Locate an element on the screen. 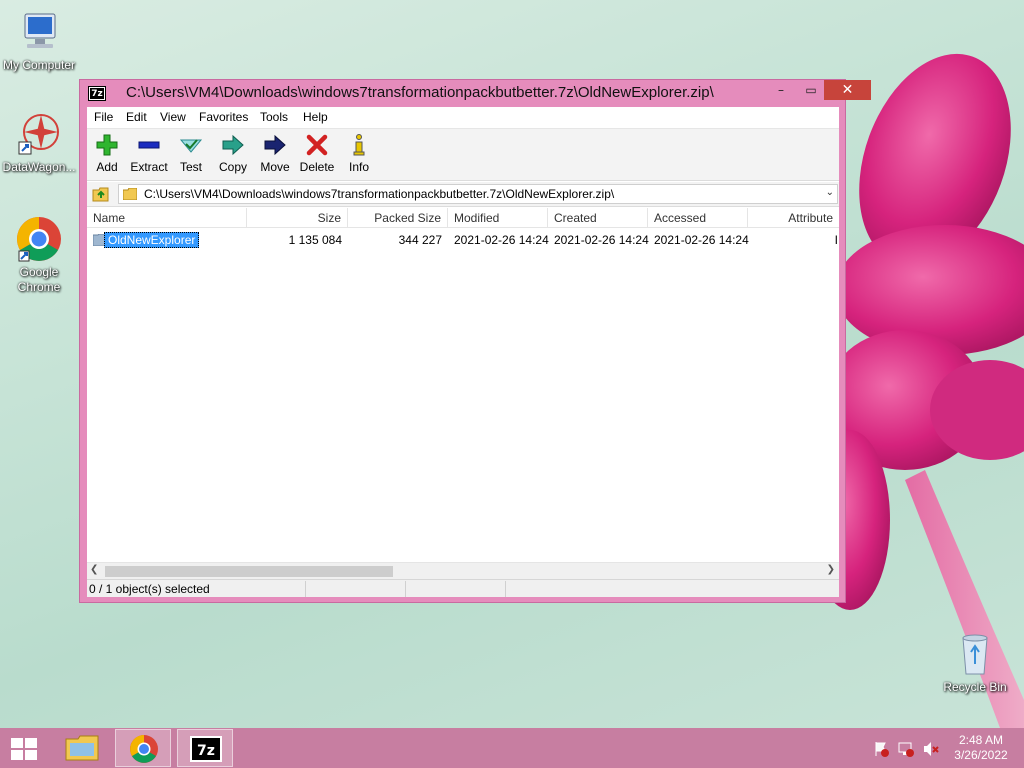 The image size is (1024, 768). move-label: Move is located at coordinates (275, 167).